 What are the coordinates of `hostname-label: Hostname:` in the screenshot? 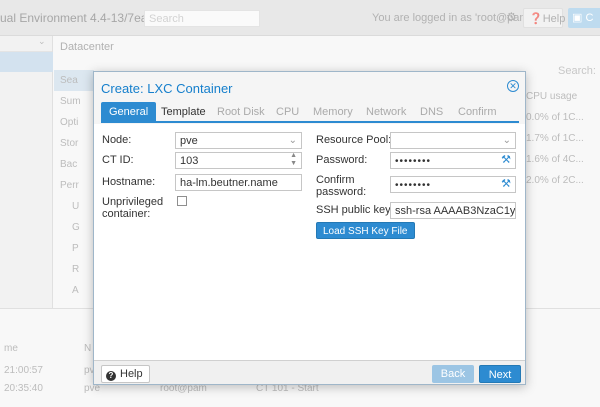 It's located at (129, 182).